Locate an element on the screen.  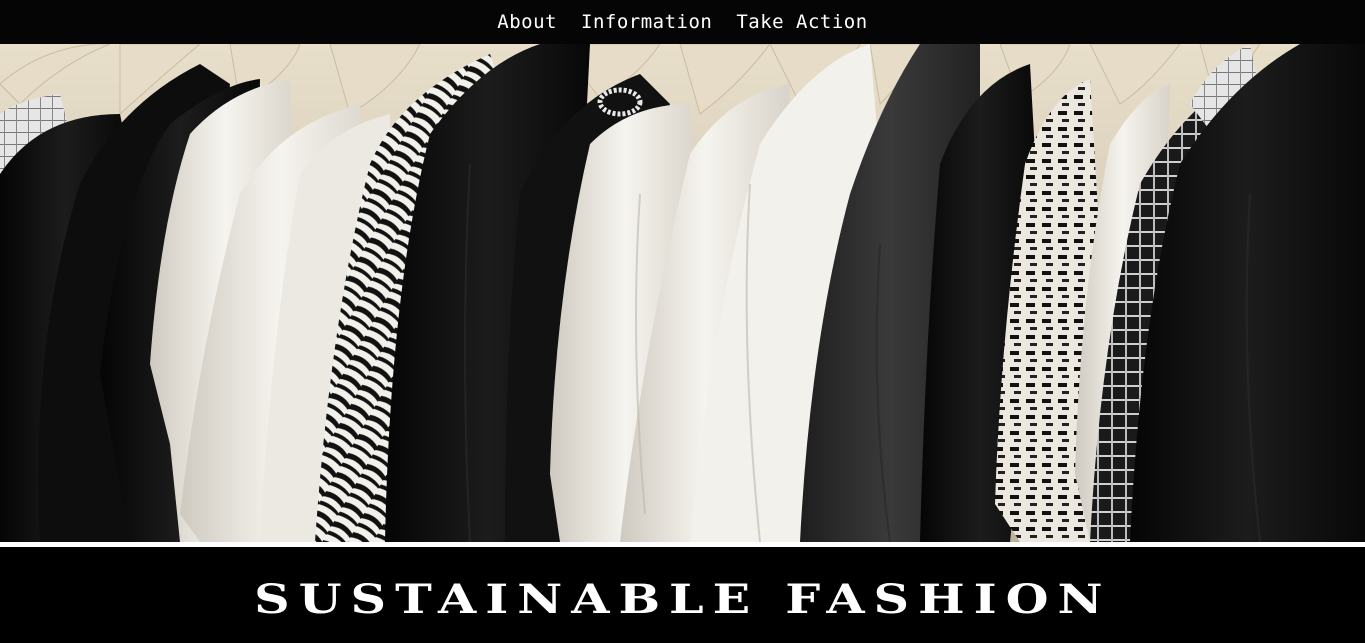
nav-link-about: About is located at coordinates (527, 22).